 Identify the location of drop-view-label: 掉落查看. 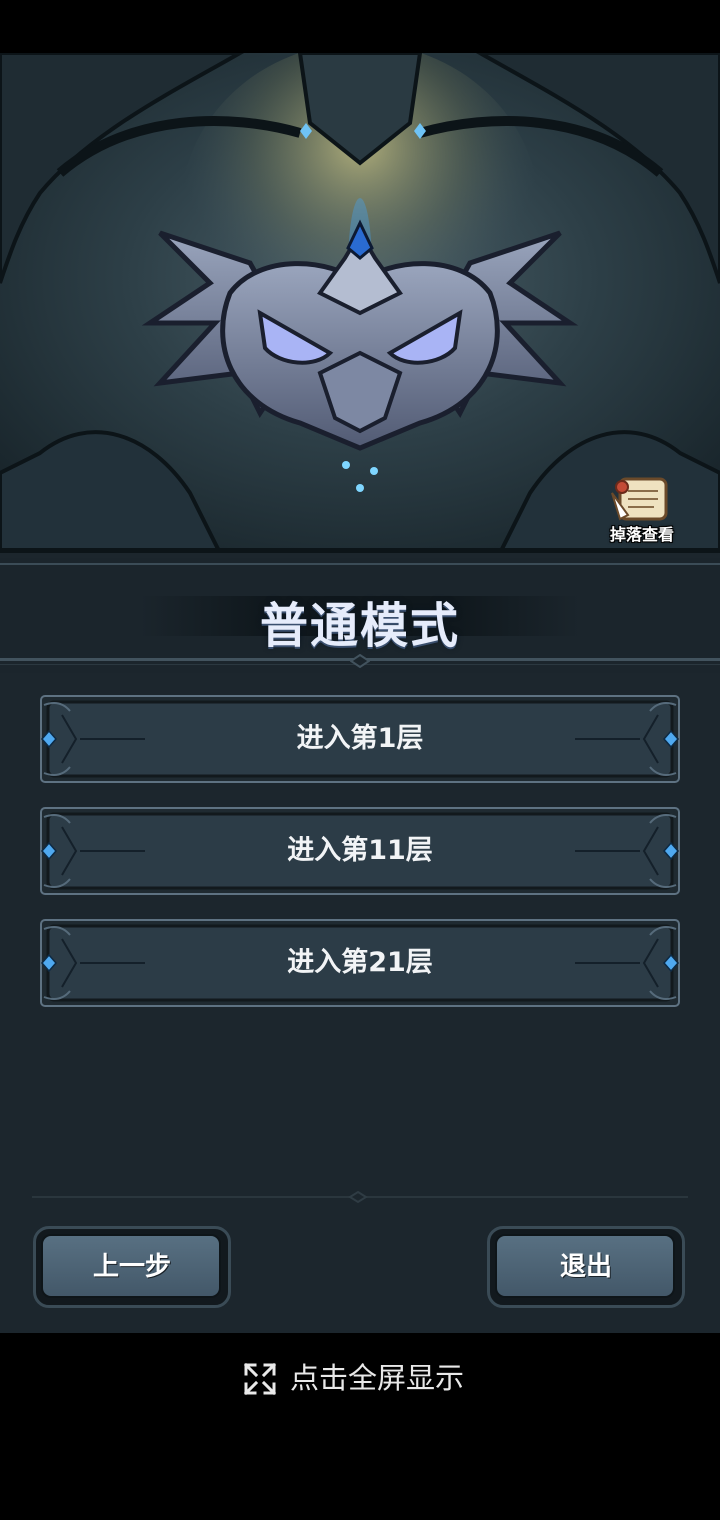
(641, 534).